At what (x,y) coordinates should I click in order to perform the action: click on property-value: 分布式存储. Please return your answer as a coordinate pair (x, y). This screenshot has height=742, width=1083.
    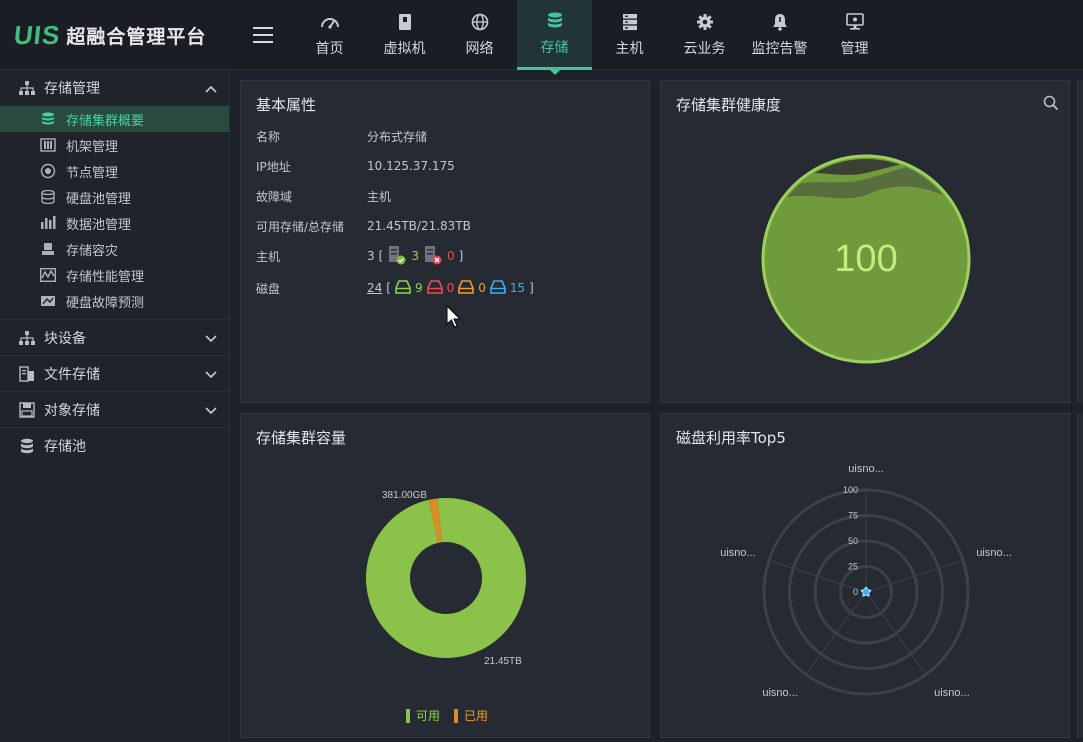
    Looking at the image, I should click on (397, 136).